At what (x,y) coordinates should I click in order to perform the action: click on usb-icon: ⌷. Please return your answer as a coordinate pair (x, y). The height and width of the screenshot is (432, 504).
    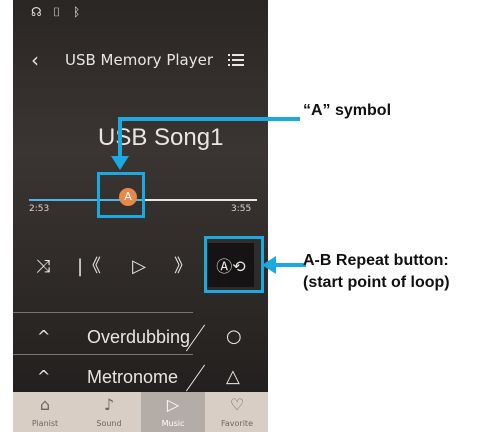
    Looking at the image, I should click on (57, 12).